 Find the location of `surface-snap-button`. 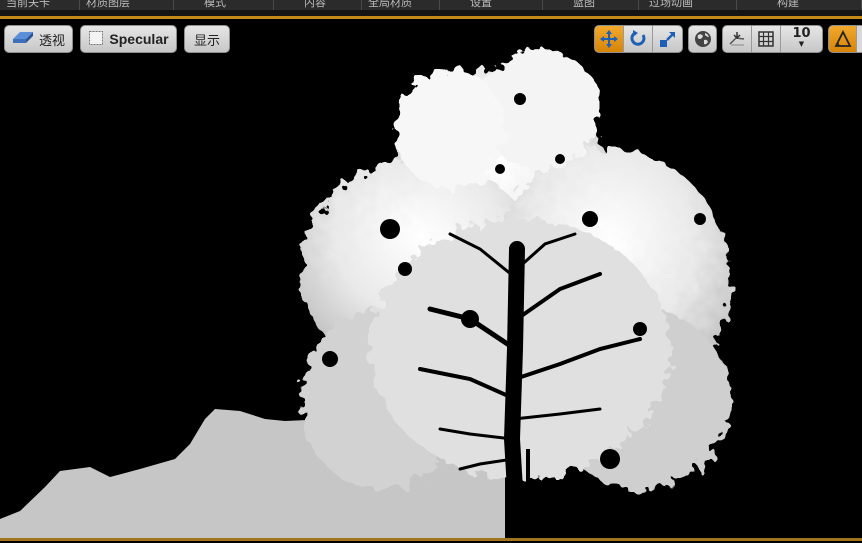

surface-snap-button is located at coordinates (737, 39).